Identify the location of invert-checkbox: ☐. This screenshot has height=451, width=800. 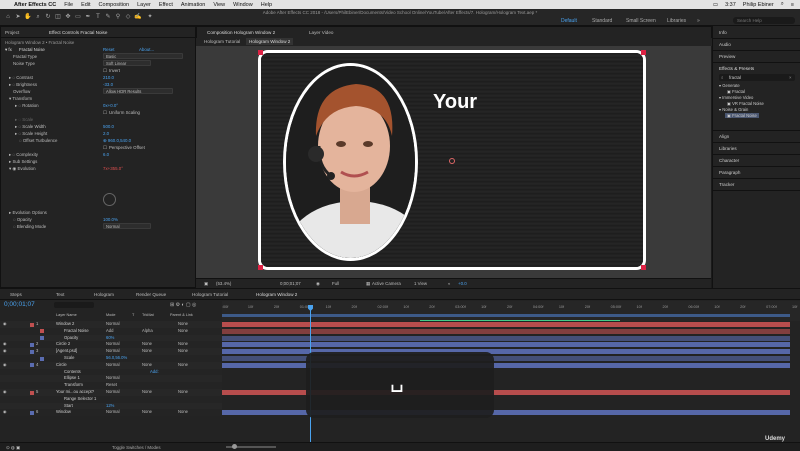
(105, 71).